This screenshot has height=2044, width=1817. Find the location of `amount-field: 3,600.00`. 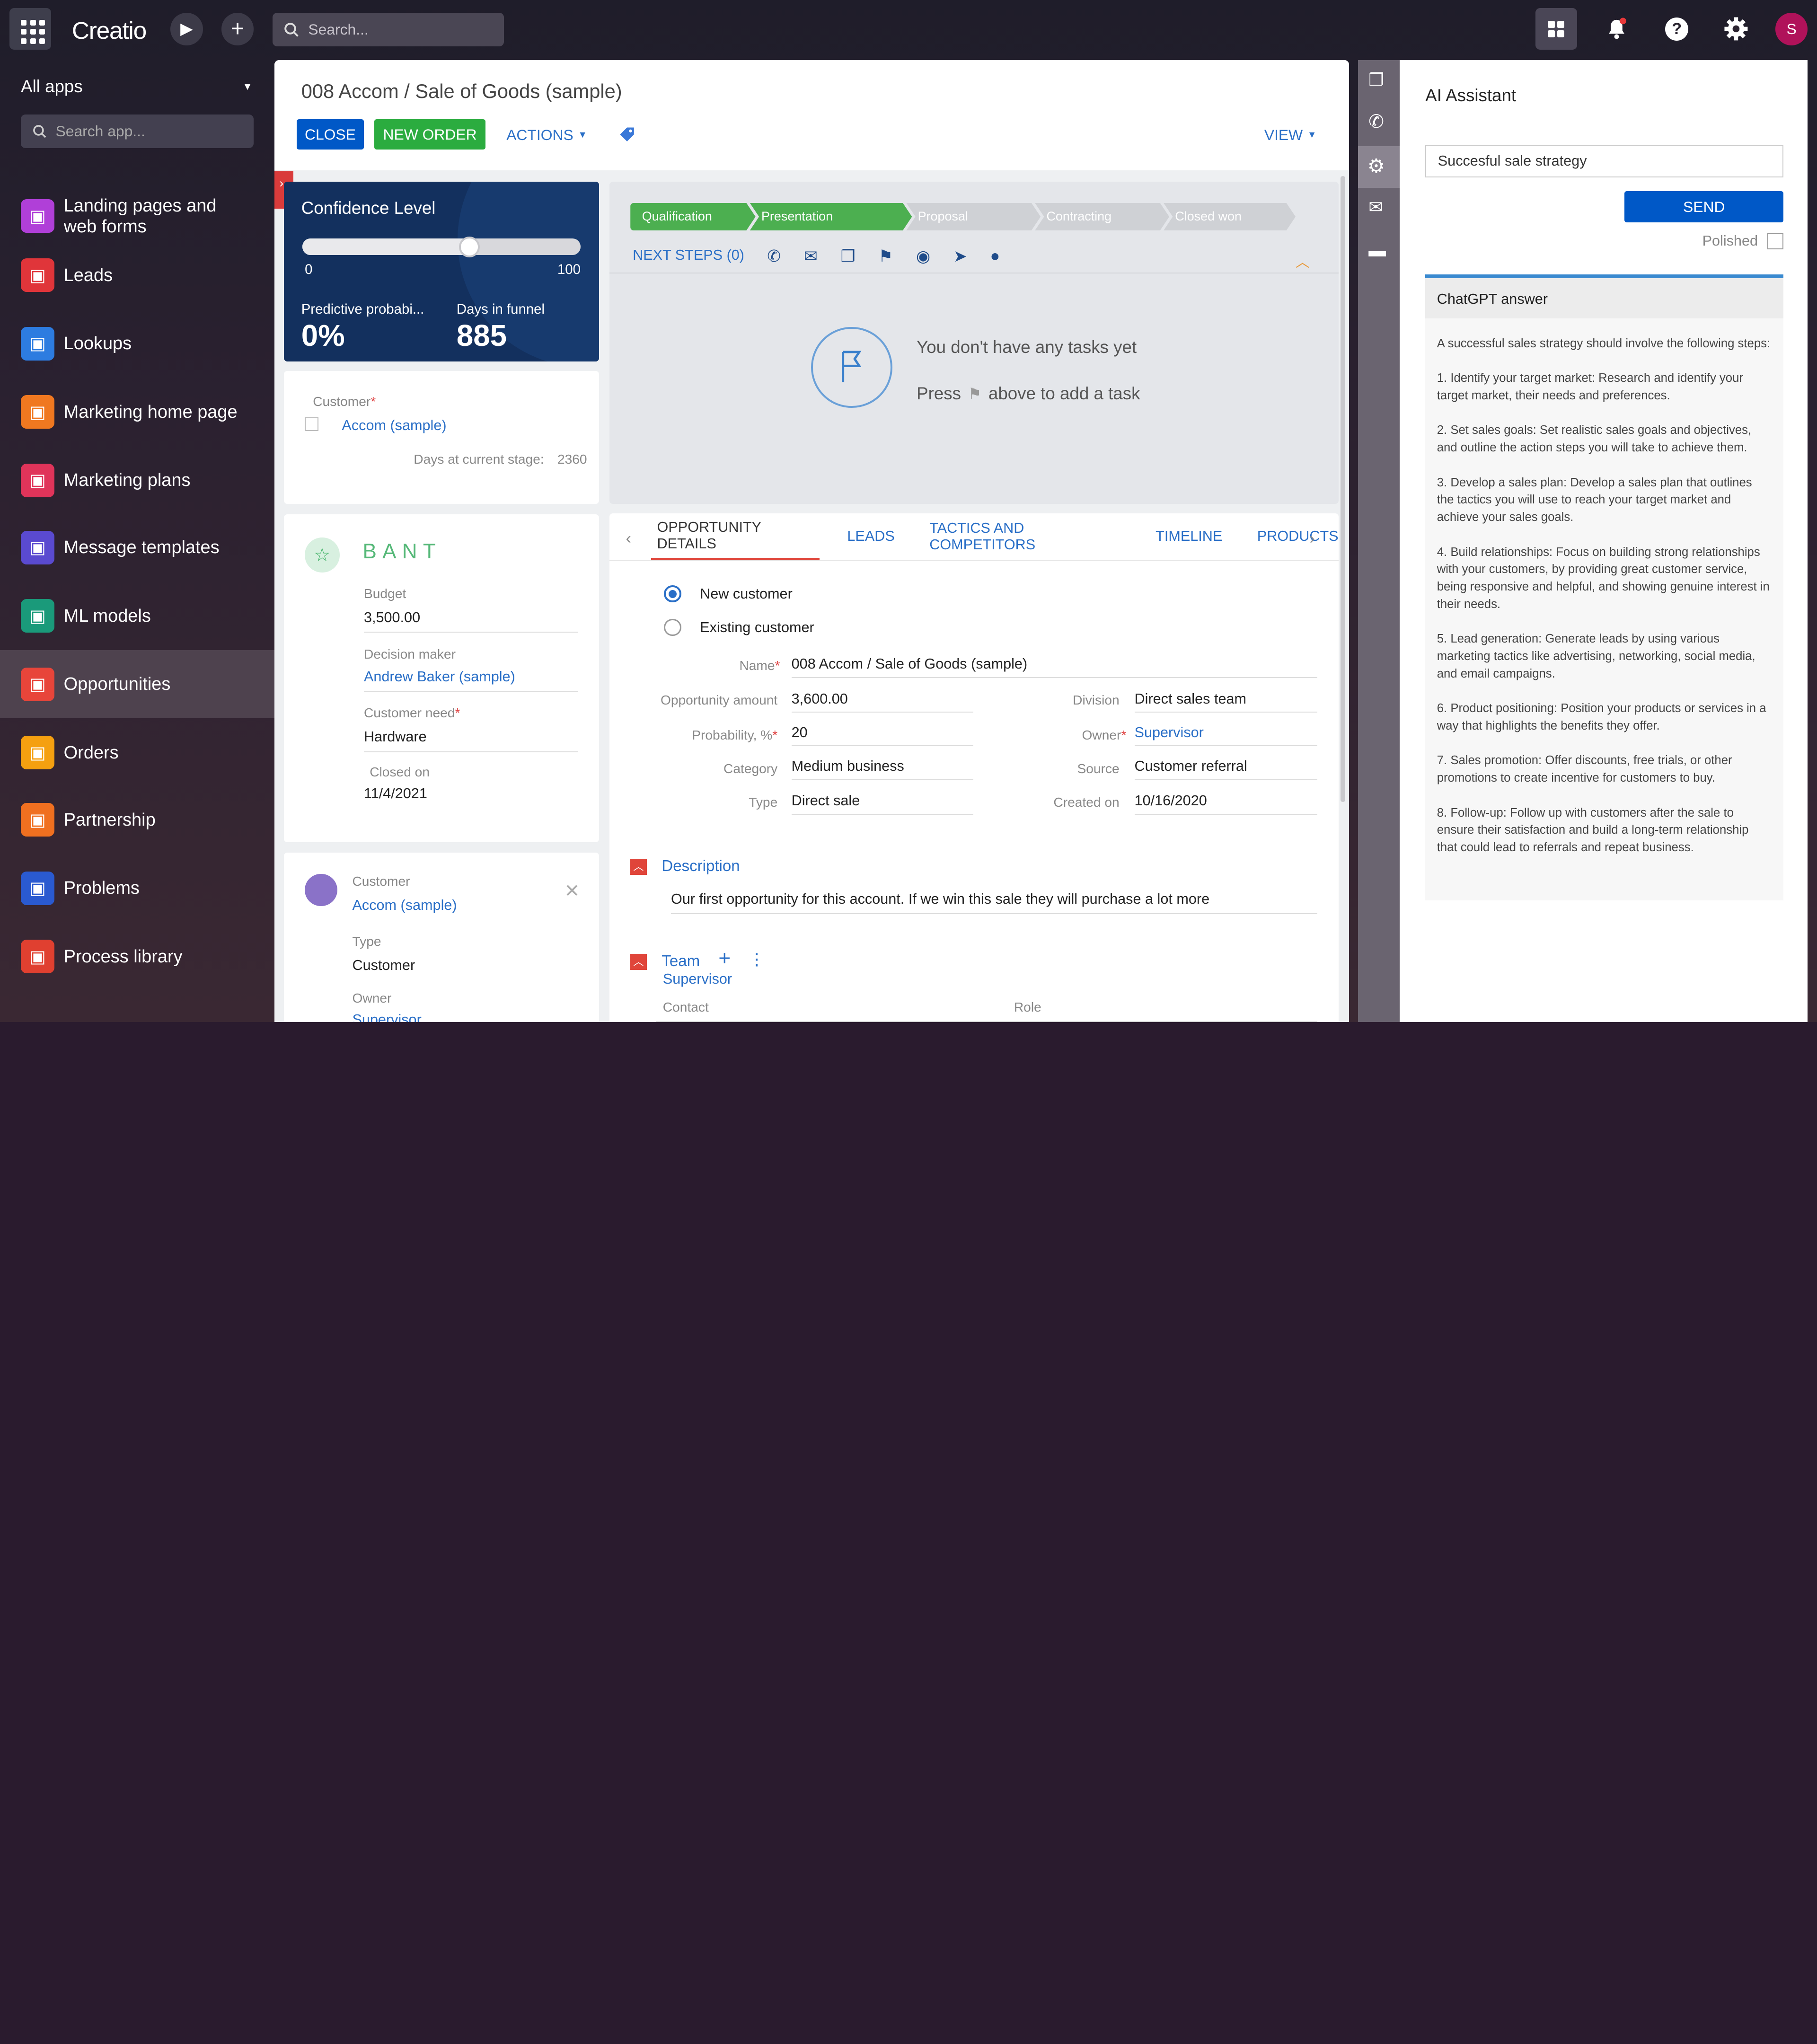

amount-field: 3,600.00 is located at coordinates (883, 702).